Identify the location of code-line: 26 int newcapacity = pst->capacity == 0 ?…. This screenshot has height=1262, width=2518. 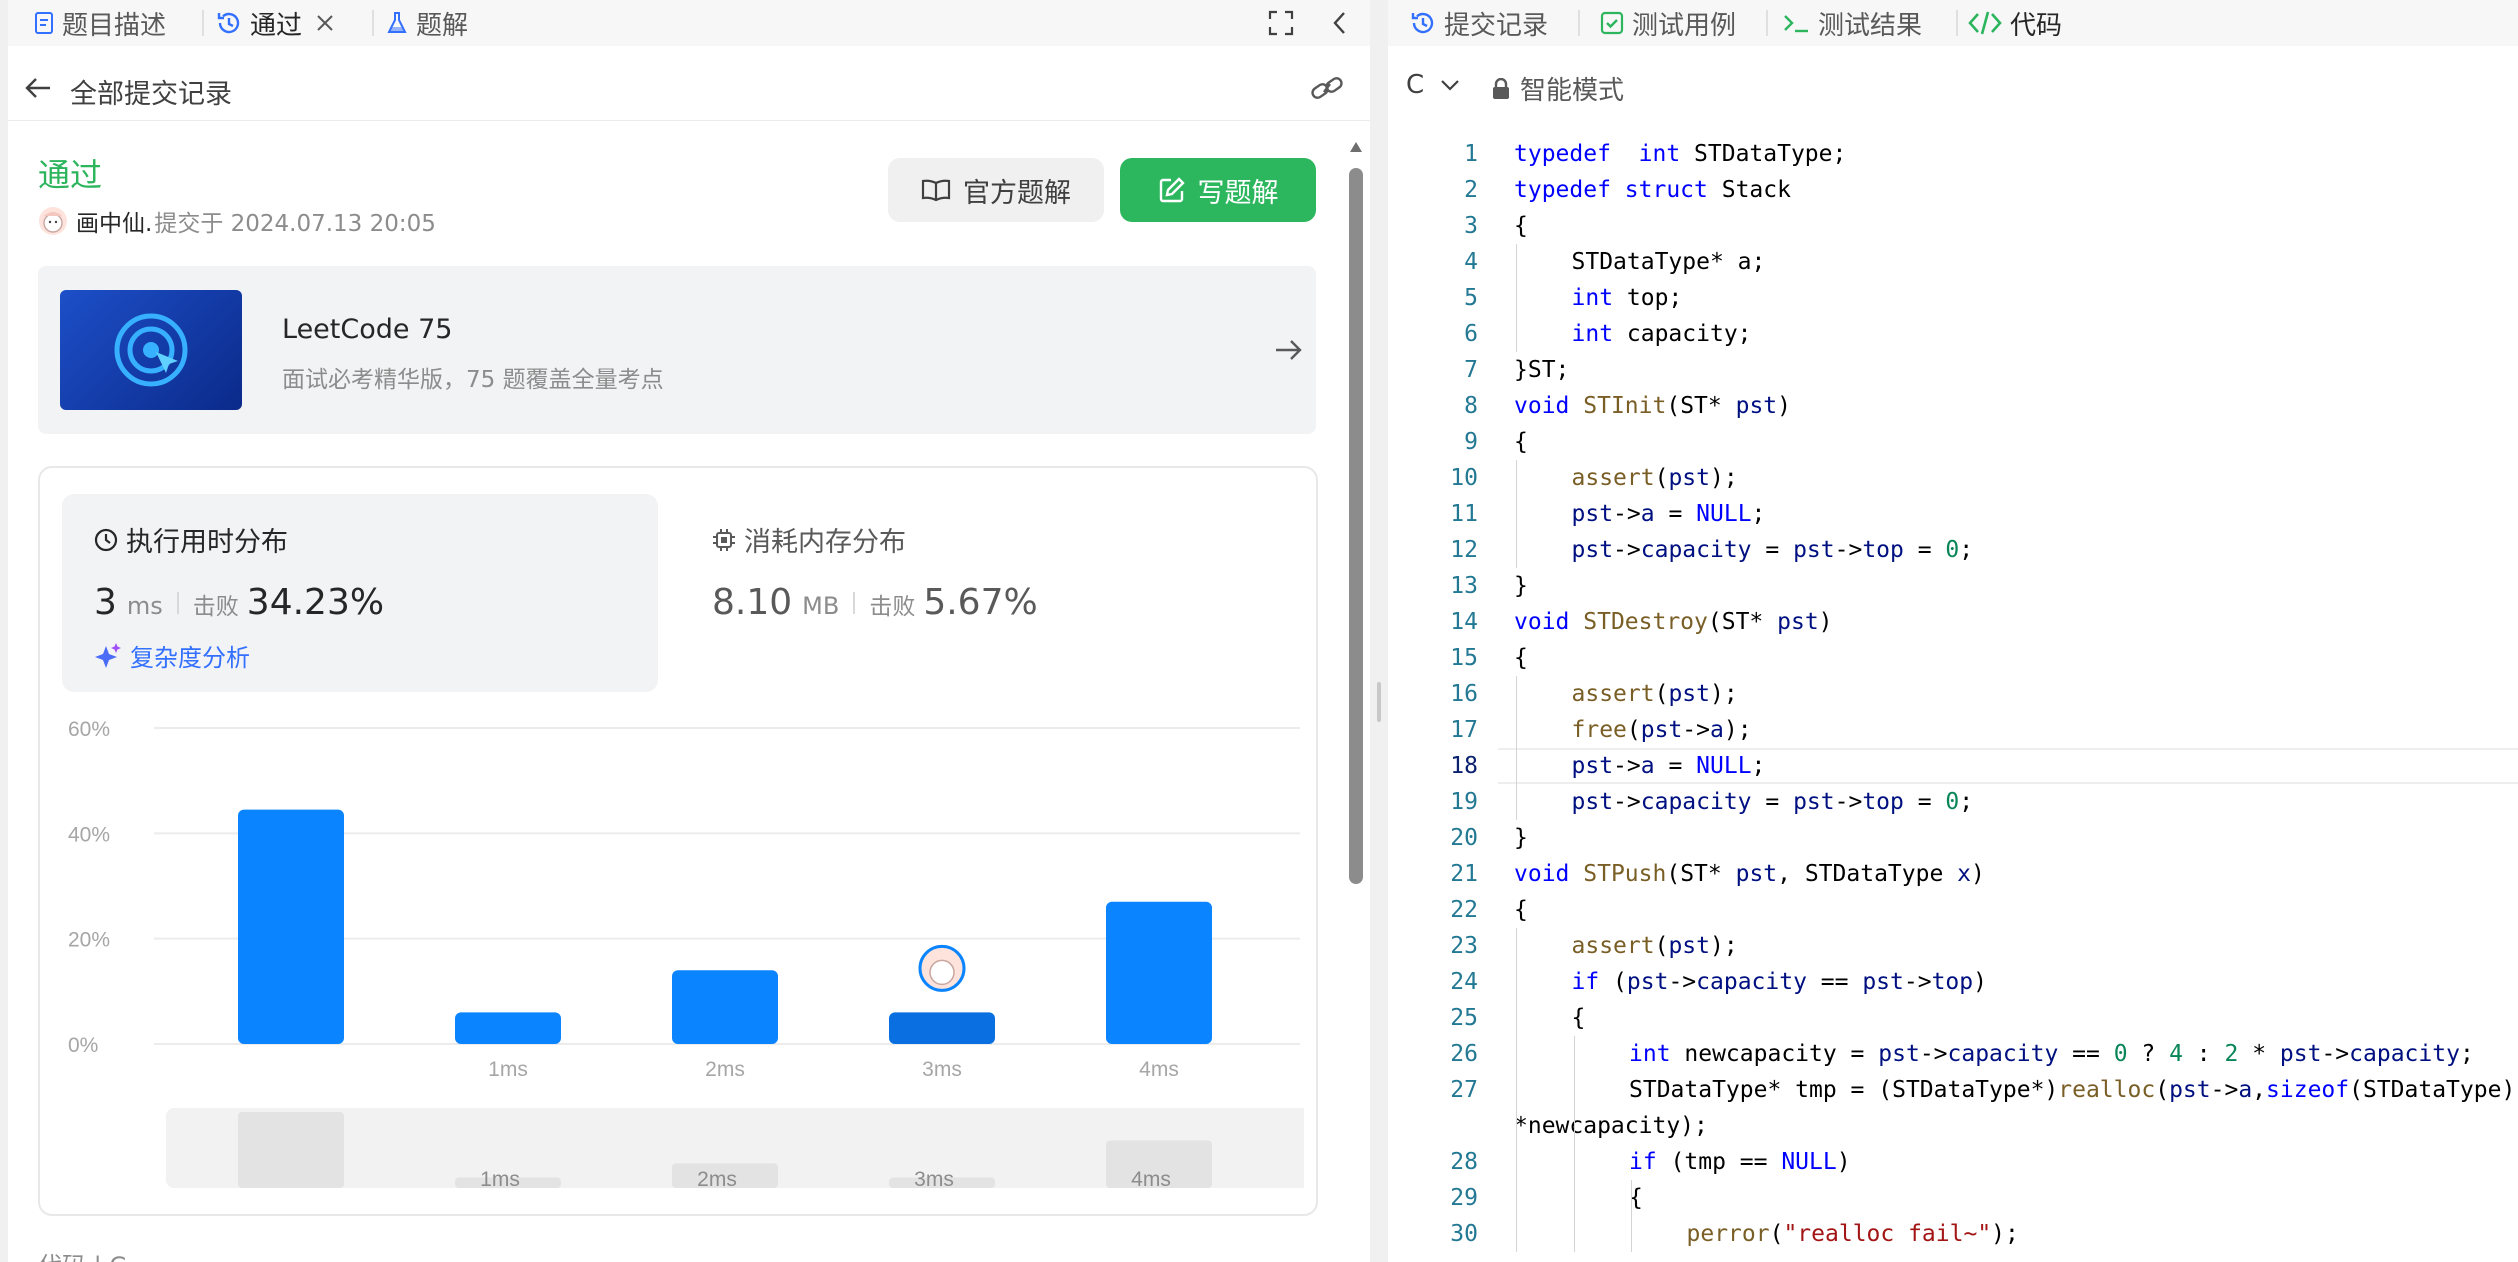
(1953, 1054).